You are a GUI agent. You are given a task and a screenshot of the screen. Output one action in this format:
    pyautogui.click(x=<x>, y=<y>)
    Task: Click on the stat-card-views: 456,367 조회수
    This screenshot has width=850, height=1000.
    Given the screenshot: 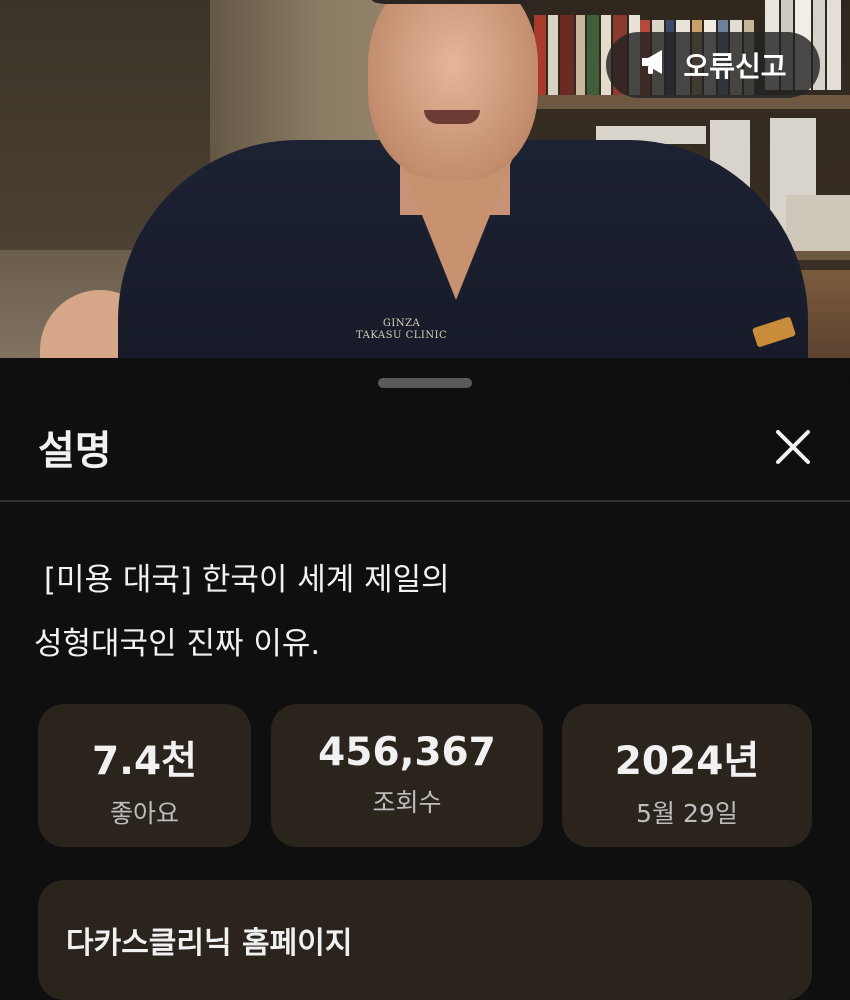 What is the action you would take?
    pyautogui.click(x=407, y=775)
    